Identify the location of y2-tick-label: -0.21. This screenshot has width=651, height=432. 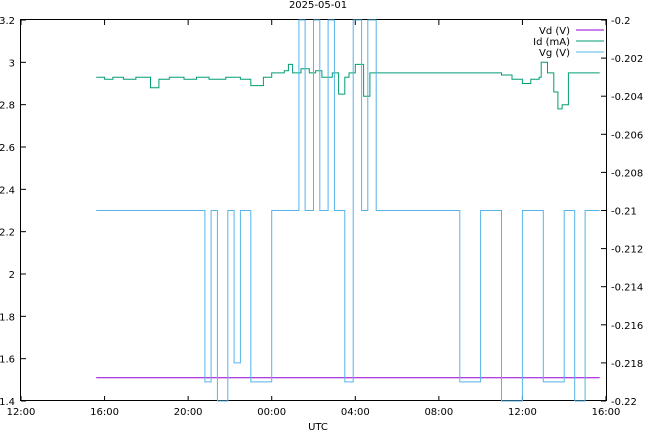
(624, 212).